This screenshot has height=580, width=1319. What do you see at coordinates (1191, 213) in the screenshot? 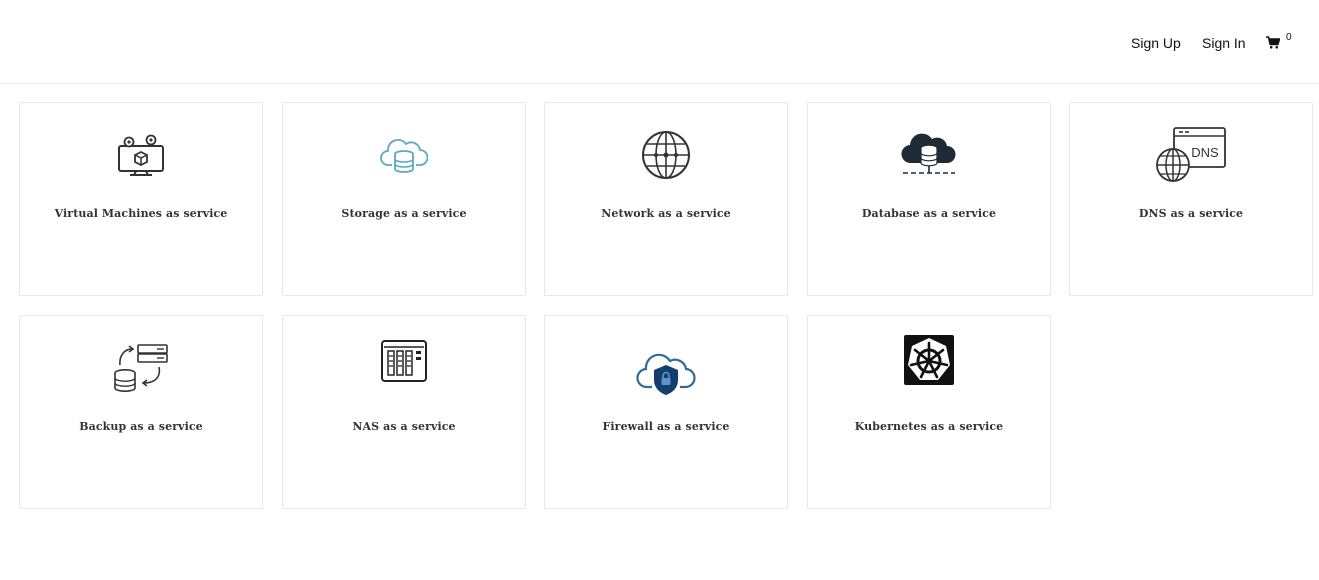
I see `service-label: DNS as a service` at bounding box center [1191, 213].